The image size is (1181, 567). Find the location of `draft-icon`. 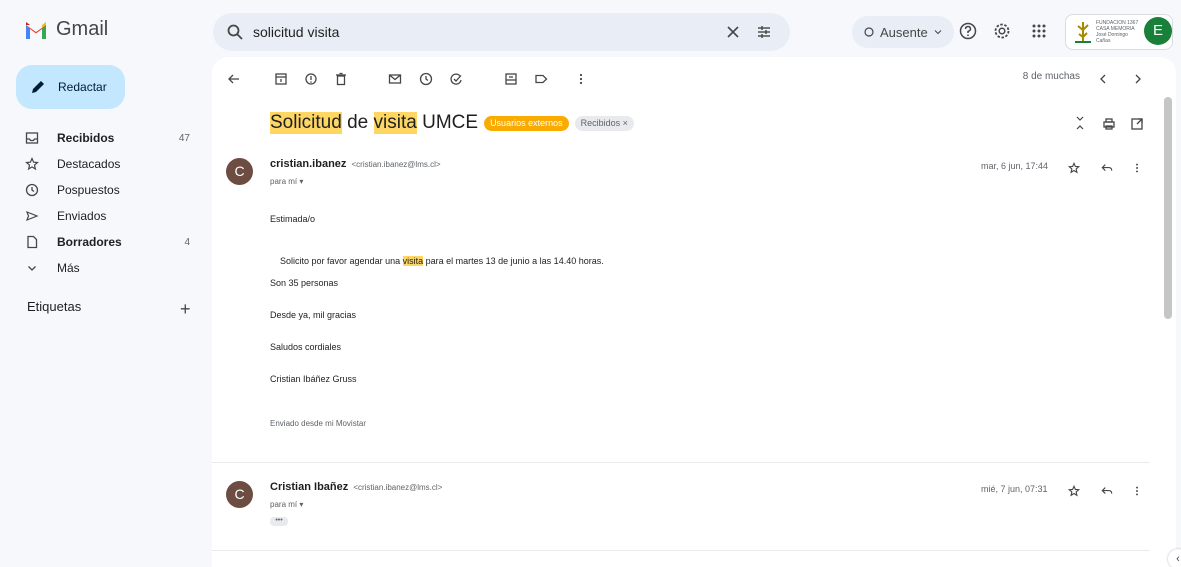

draft-icon is located at coordinates (32, 242).